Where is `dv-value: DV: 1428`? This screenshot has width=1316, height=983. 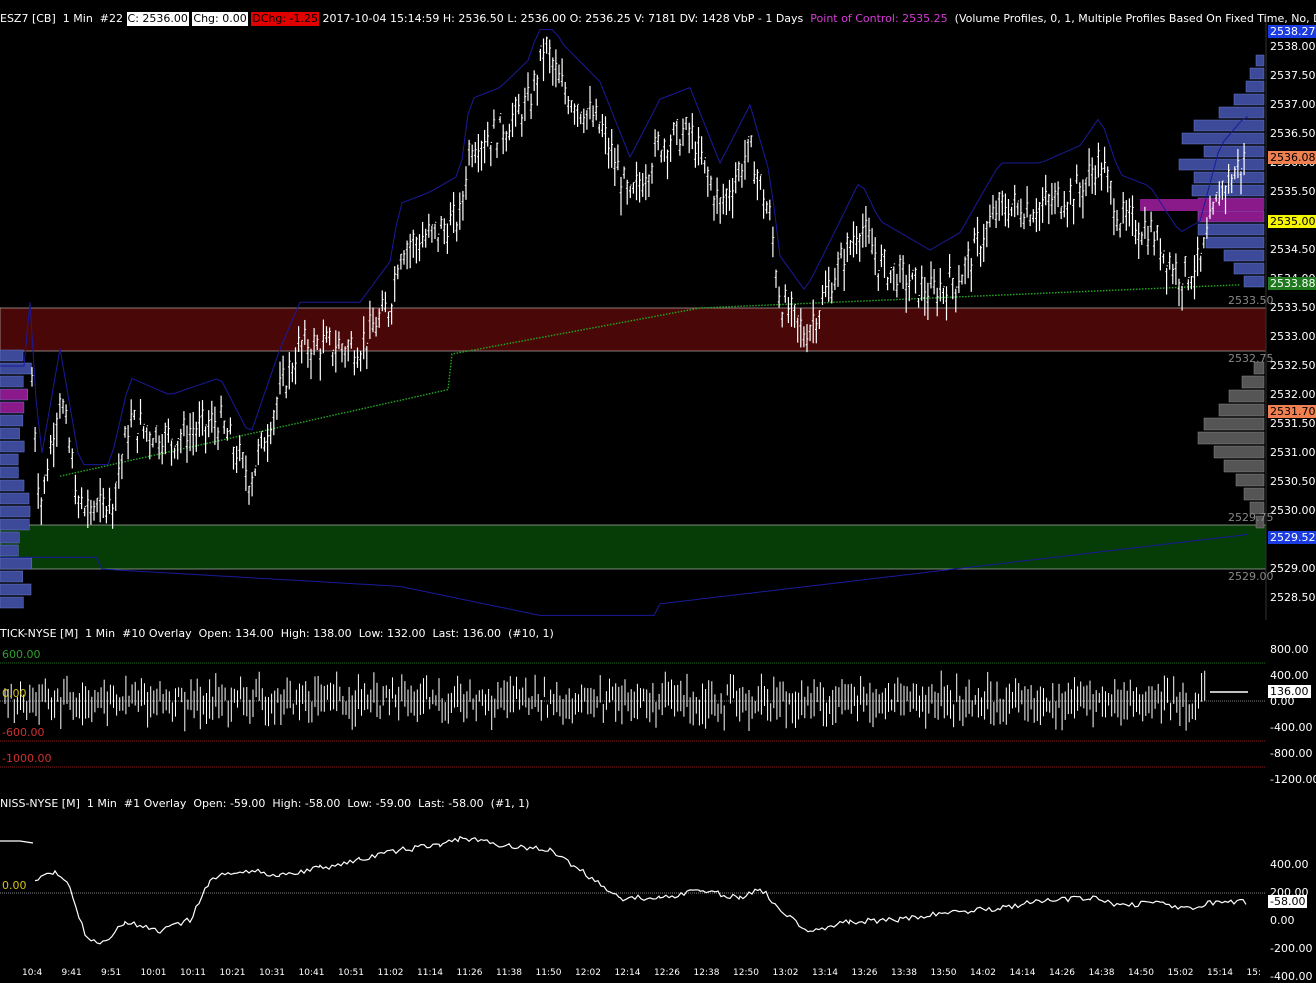 dv-value: DV: 1428 is located at coordinates (704, 18).